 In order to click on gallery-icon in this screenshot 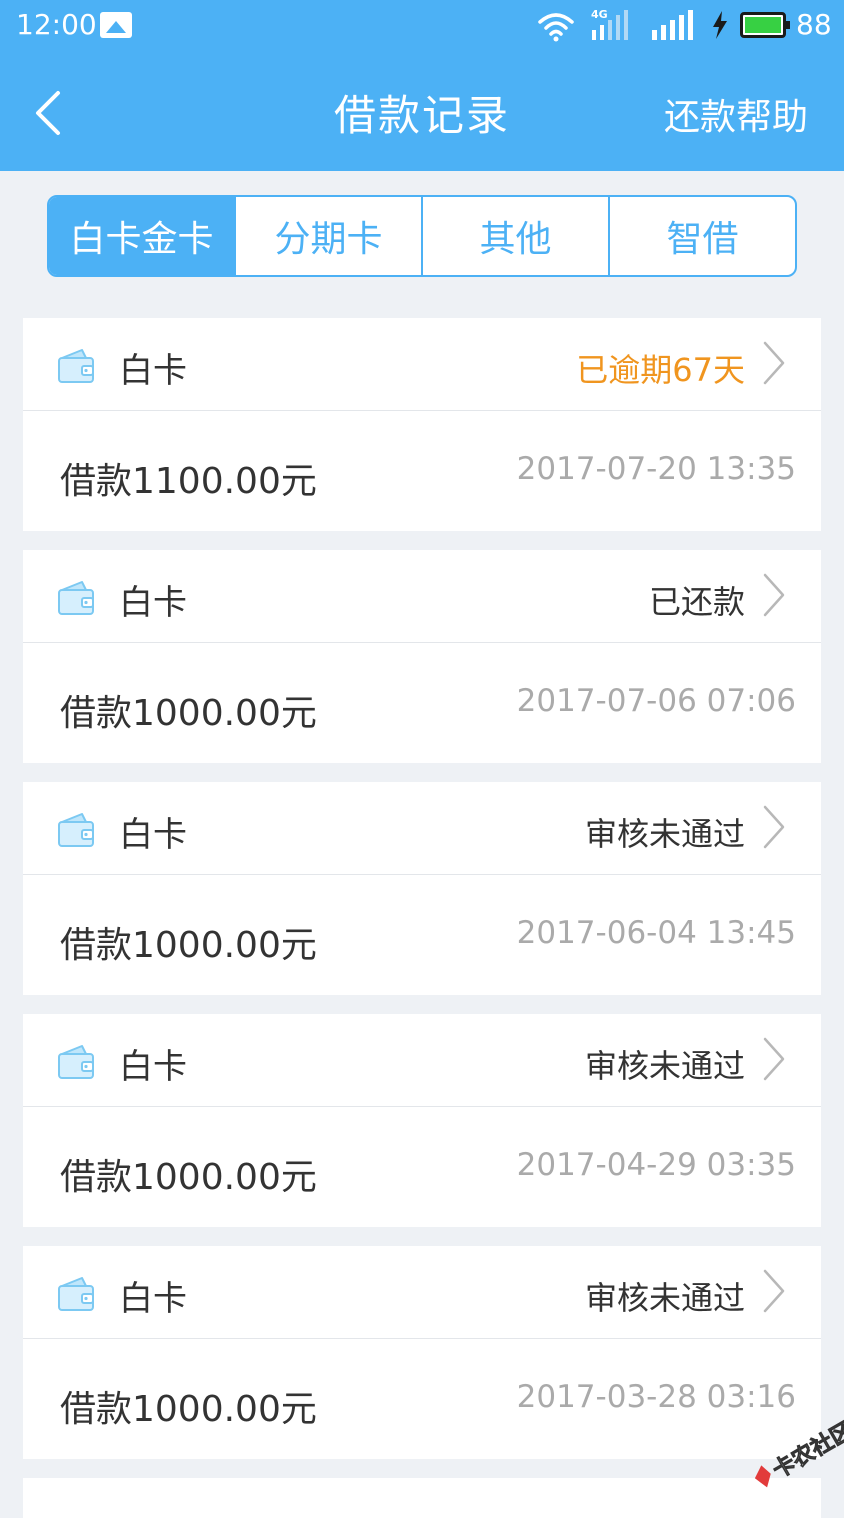, I will do `click(116, 25)`.